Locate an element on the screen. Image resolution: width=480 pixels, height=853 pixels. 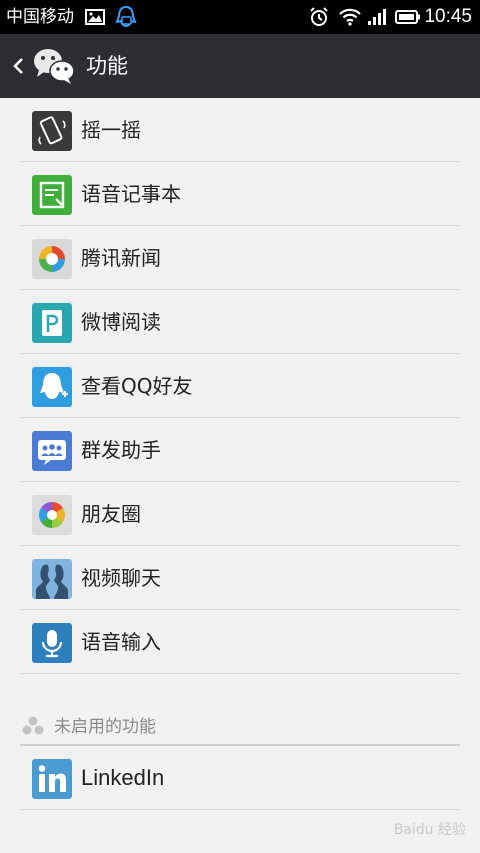
feature-label: 腾讯新闻 is located at coordinates (121, 258).